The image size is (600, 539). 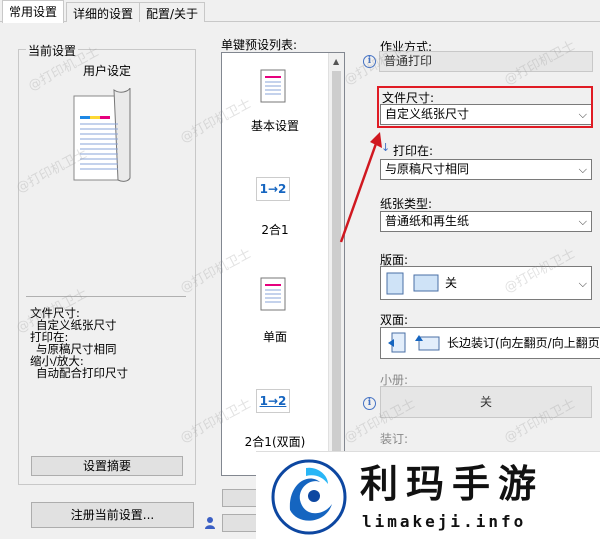 I want to click on document-preview, so click(x=102, y=135).